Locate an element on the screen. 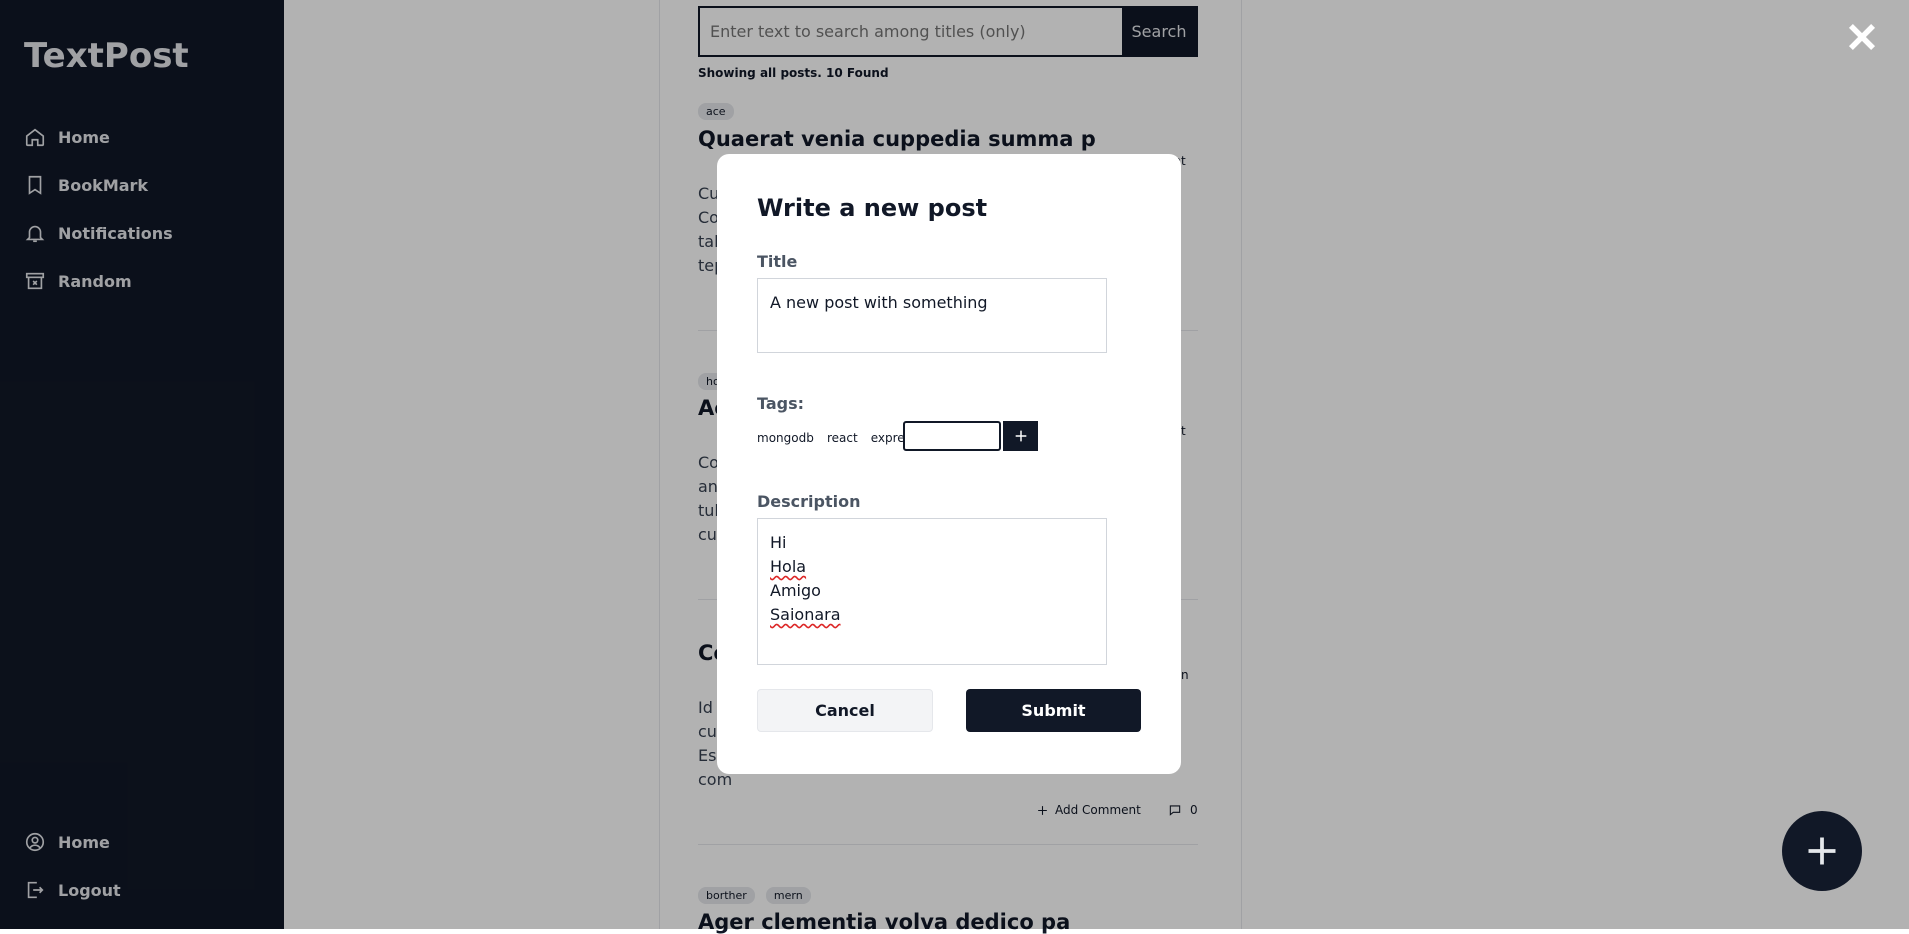 This screenshot has width=1909, height=934. description-label: Description is located at coordinates (809, 501).